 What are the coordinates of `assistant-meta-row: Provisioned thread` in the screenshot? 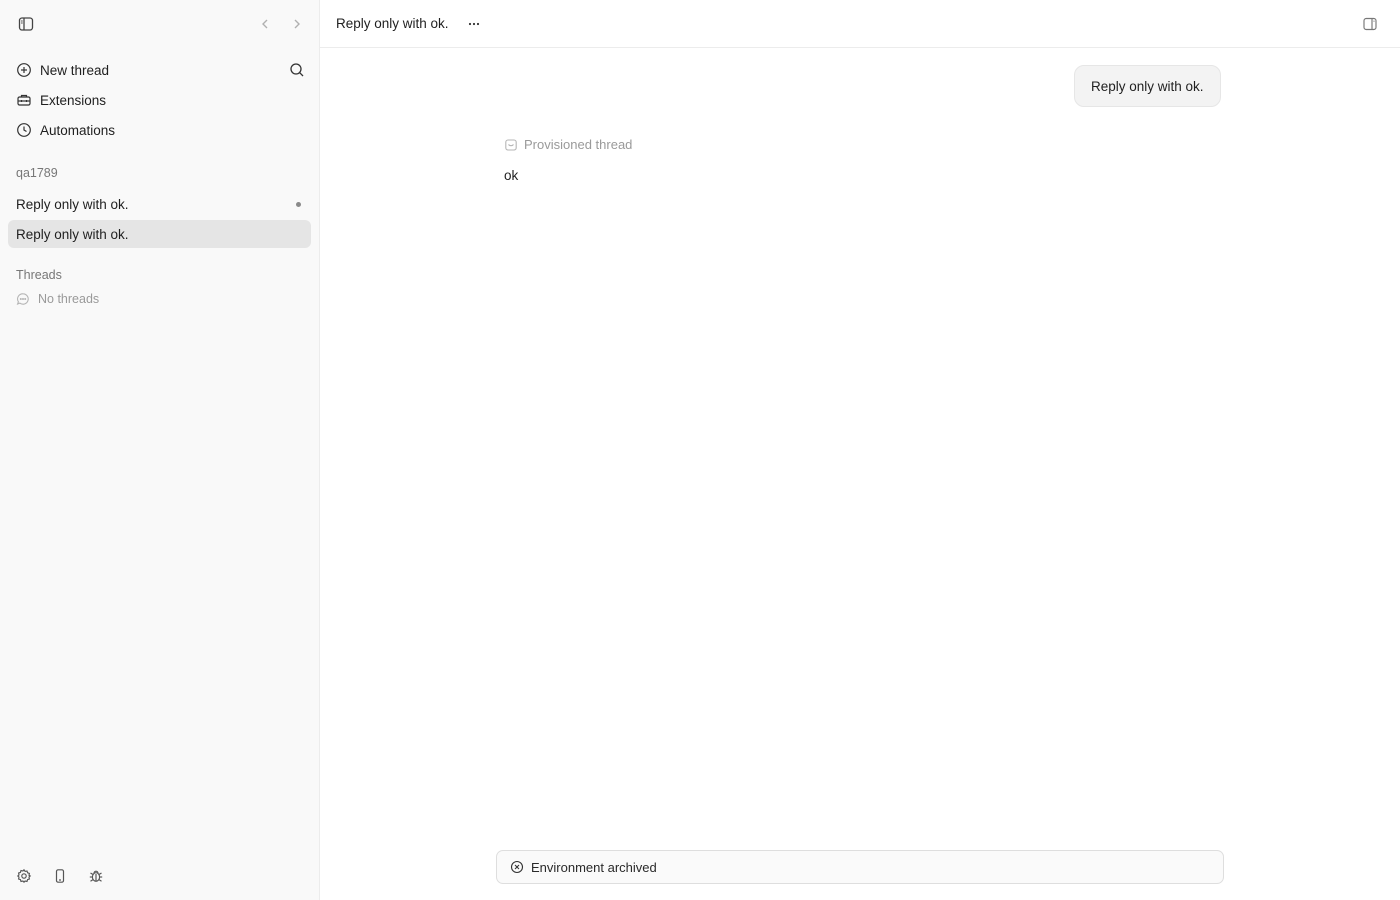 It's located at (568, 144).